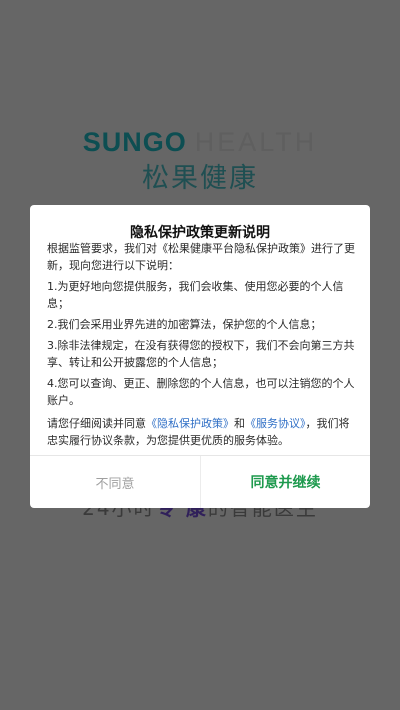 The height and width of the screenshot is (710, 400). What do you see at coordinates (115, 482) in the screenshot?
I see `decline-button: 不同意` at bounding box center [115, 482].